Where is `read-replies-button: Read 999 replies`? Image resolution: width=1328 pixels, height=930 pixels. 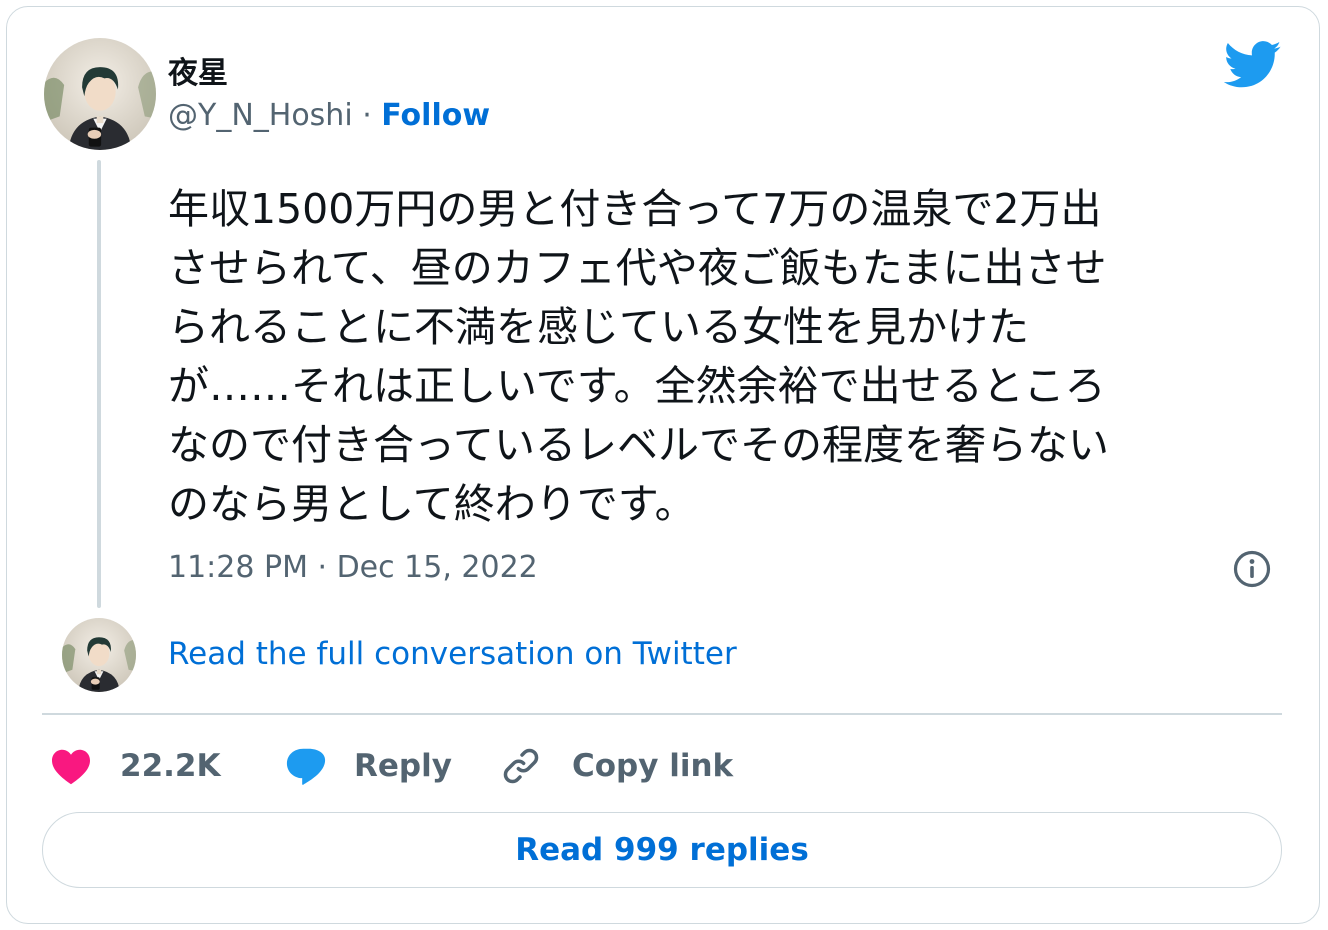
read-replies-button: Read 999 replies is located at coordinates (662, 850).